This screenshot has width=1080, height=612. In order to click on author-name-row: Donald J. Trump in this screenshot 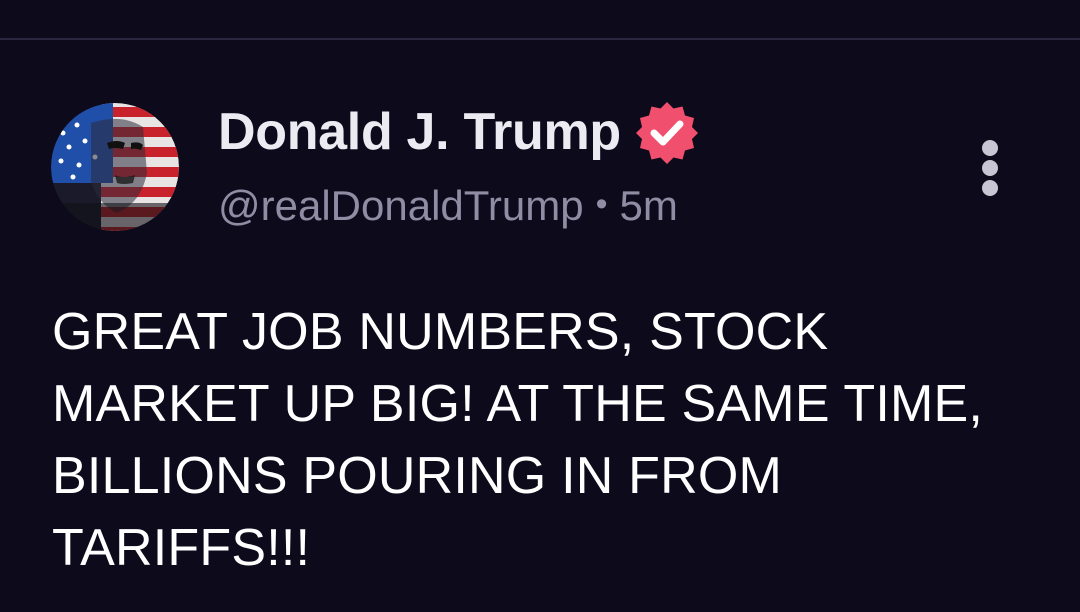, I will do `click(458, 133)`.